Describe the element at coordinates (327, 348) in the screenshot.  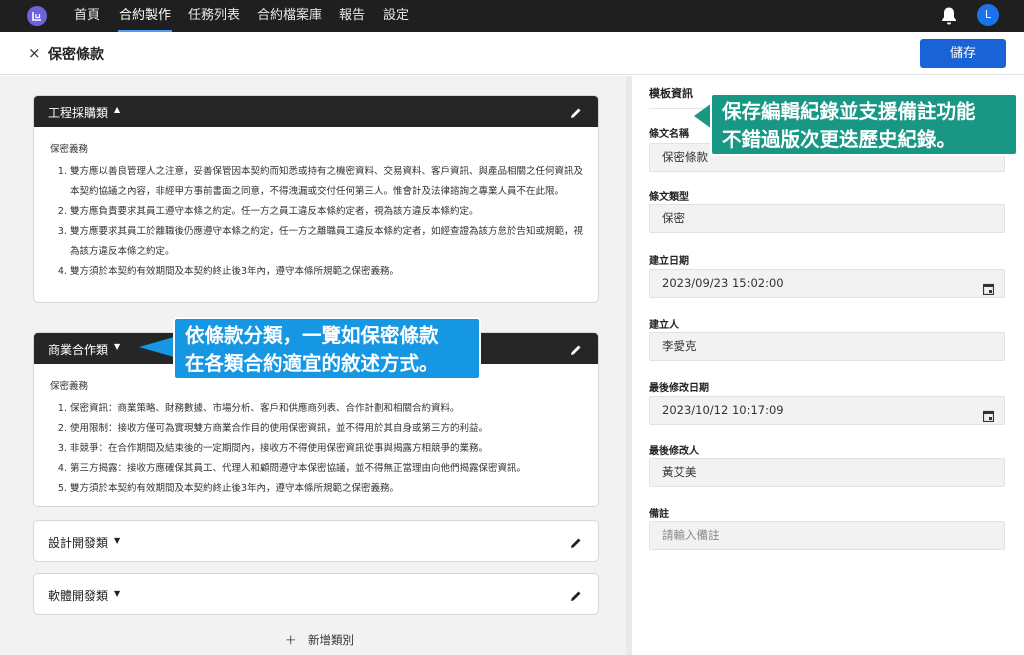
I see `feature-callout-categories: 依條款分類，一覽如保密條款 在各類合約適宜的敘述方式。` at that location.